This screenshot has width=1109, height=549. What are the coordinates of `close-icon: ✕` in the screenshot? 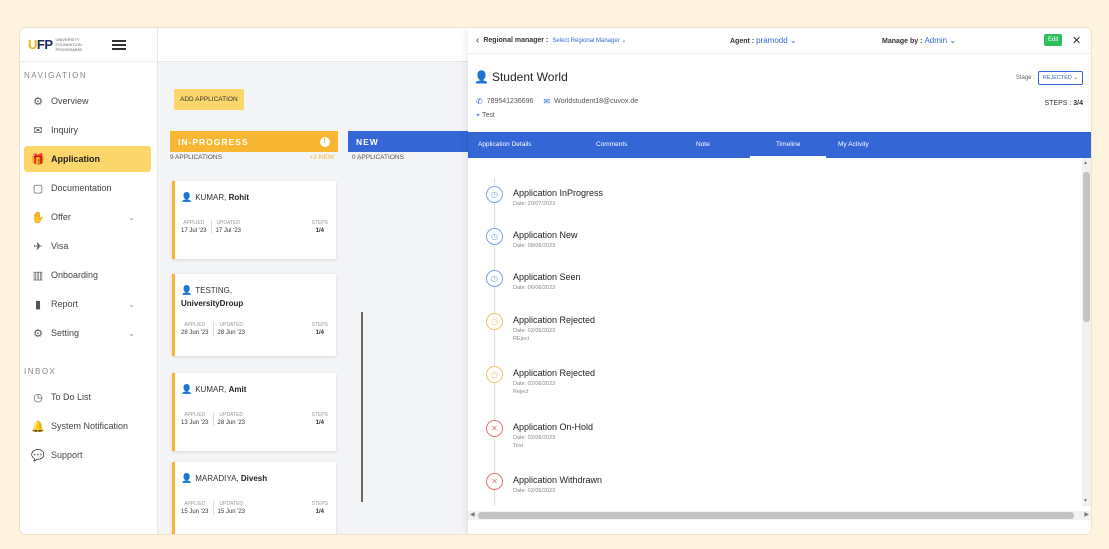 It's located at (1076, 40).